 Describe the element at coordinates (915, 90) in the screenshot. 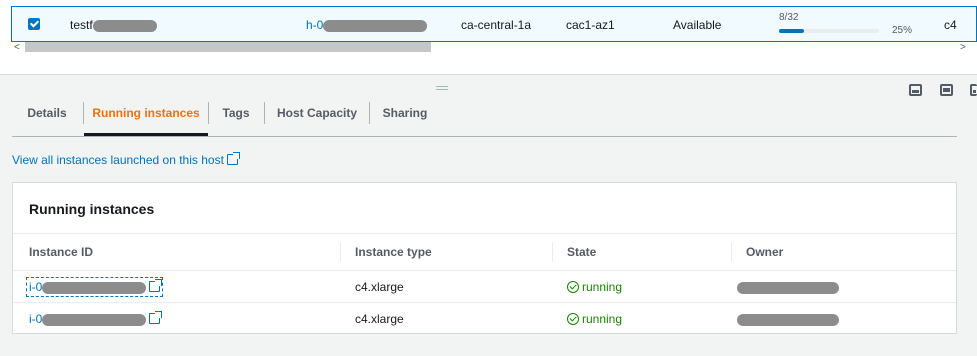

I see `split-panel-bottom-icon` at that location.